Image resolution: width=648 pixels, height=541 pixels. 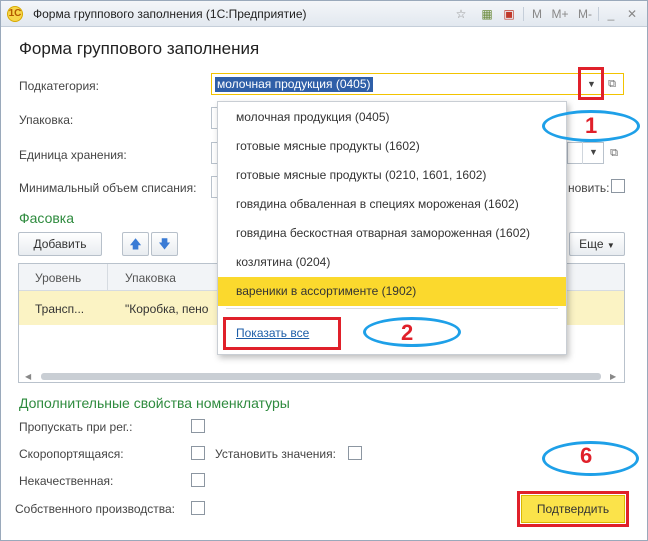 I want to click on perishable-checkbox, so click(x=198, y=453).